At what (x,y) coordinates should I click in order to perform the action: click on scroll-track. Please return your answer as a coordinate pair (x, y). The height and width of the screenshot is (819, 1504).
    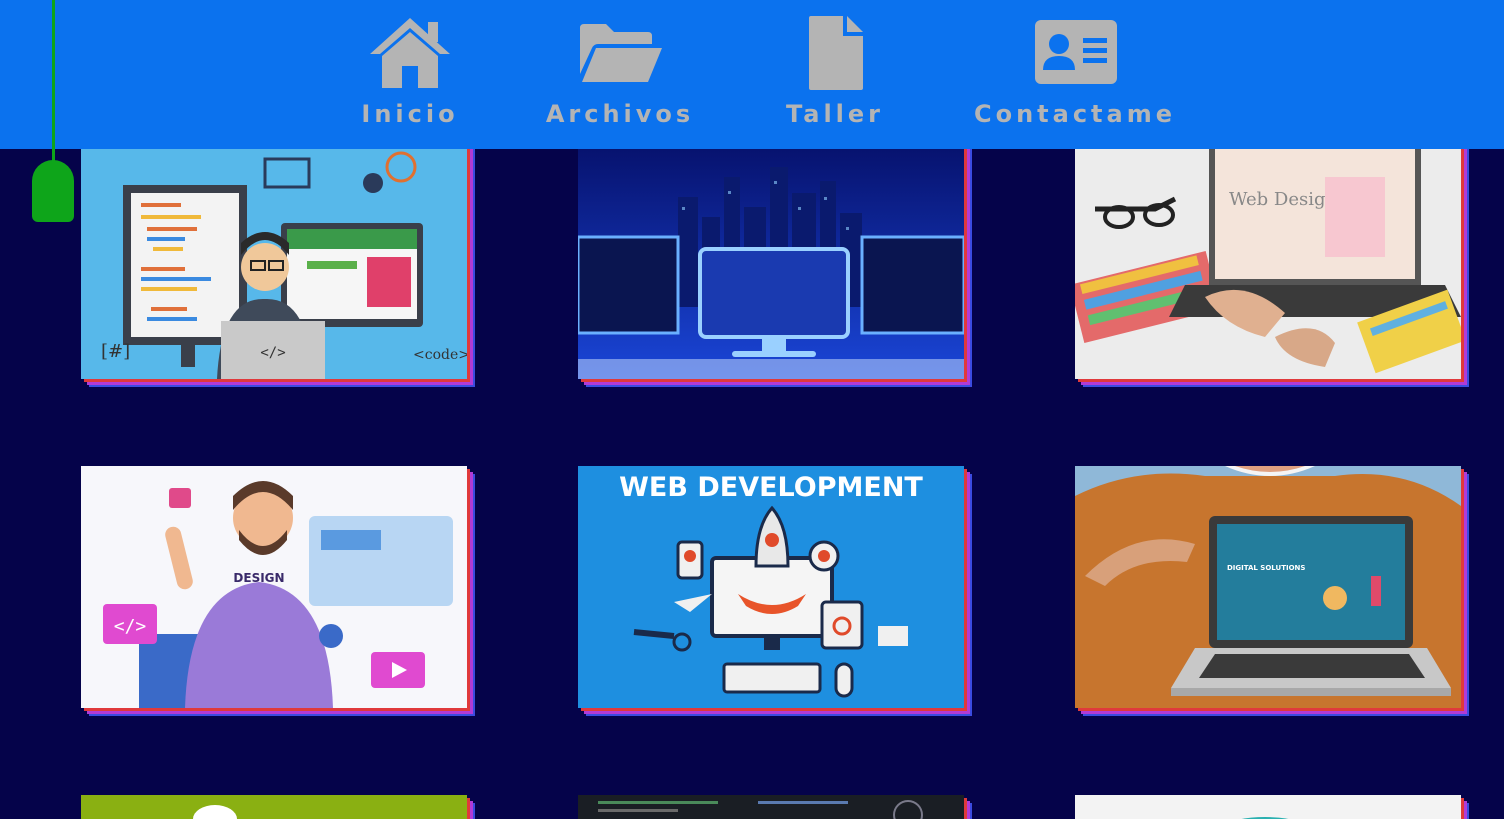
    Looking at the image, I should click on (53, 84).